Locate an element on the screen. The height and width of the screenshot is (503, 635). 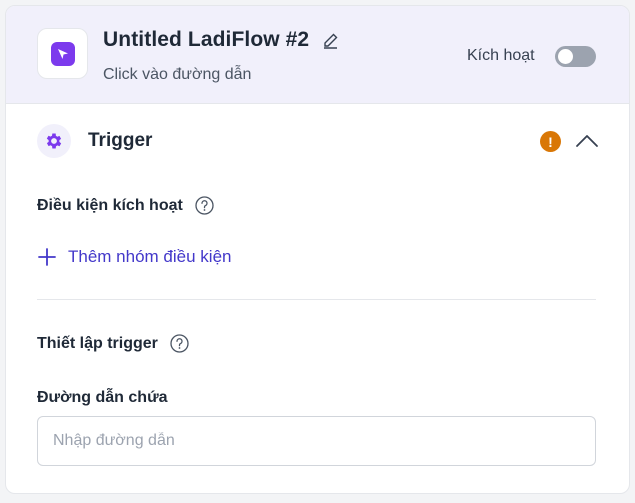
conditions-label-row: Điều kiện kích hoạt is located at coordinates (125, 205).